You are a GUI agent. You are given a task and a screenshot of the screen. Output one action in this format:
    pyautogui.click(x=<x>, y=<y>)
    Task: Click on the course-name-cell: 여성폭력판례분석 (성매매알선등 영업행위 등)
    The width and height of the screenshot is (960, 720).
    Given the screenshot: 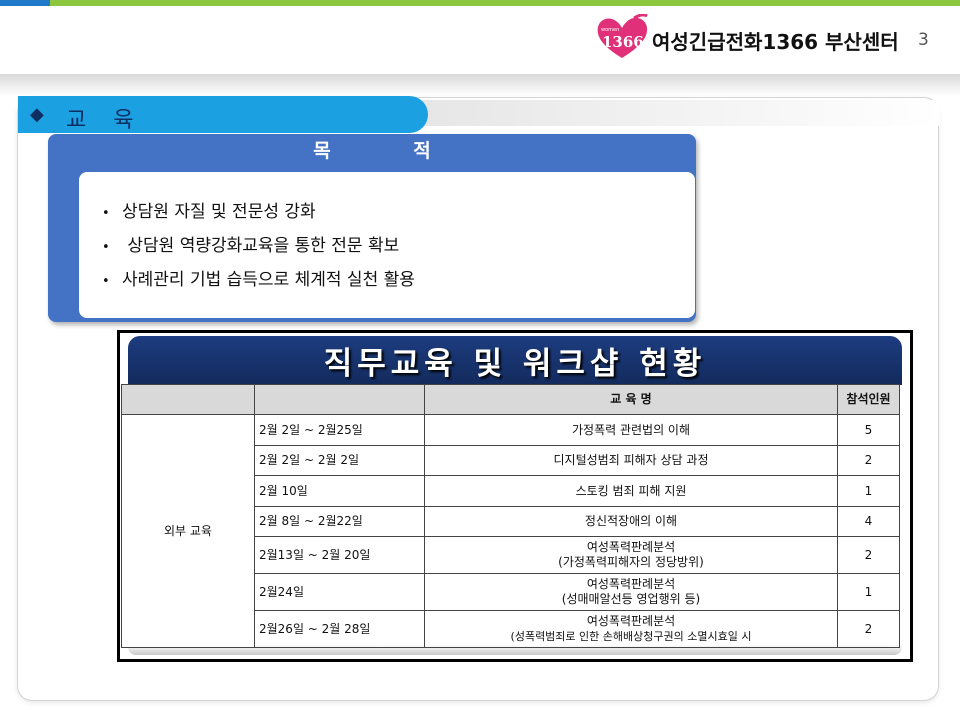 What is the action you would take?
    pyautogui.click(x=631, y=592)
    